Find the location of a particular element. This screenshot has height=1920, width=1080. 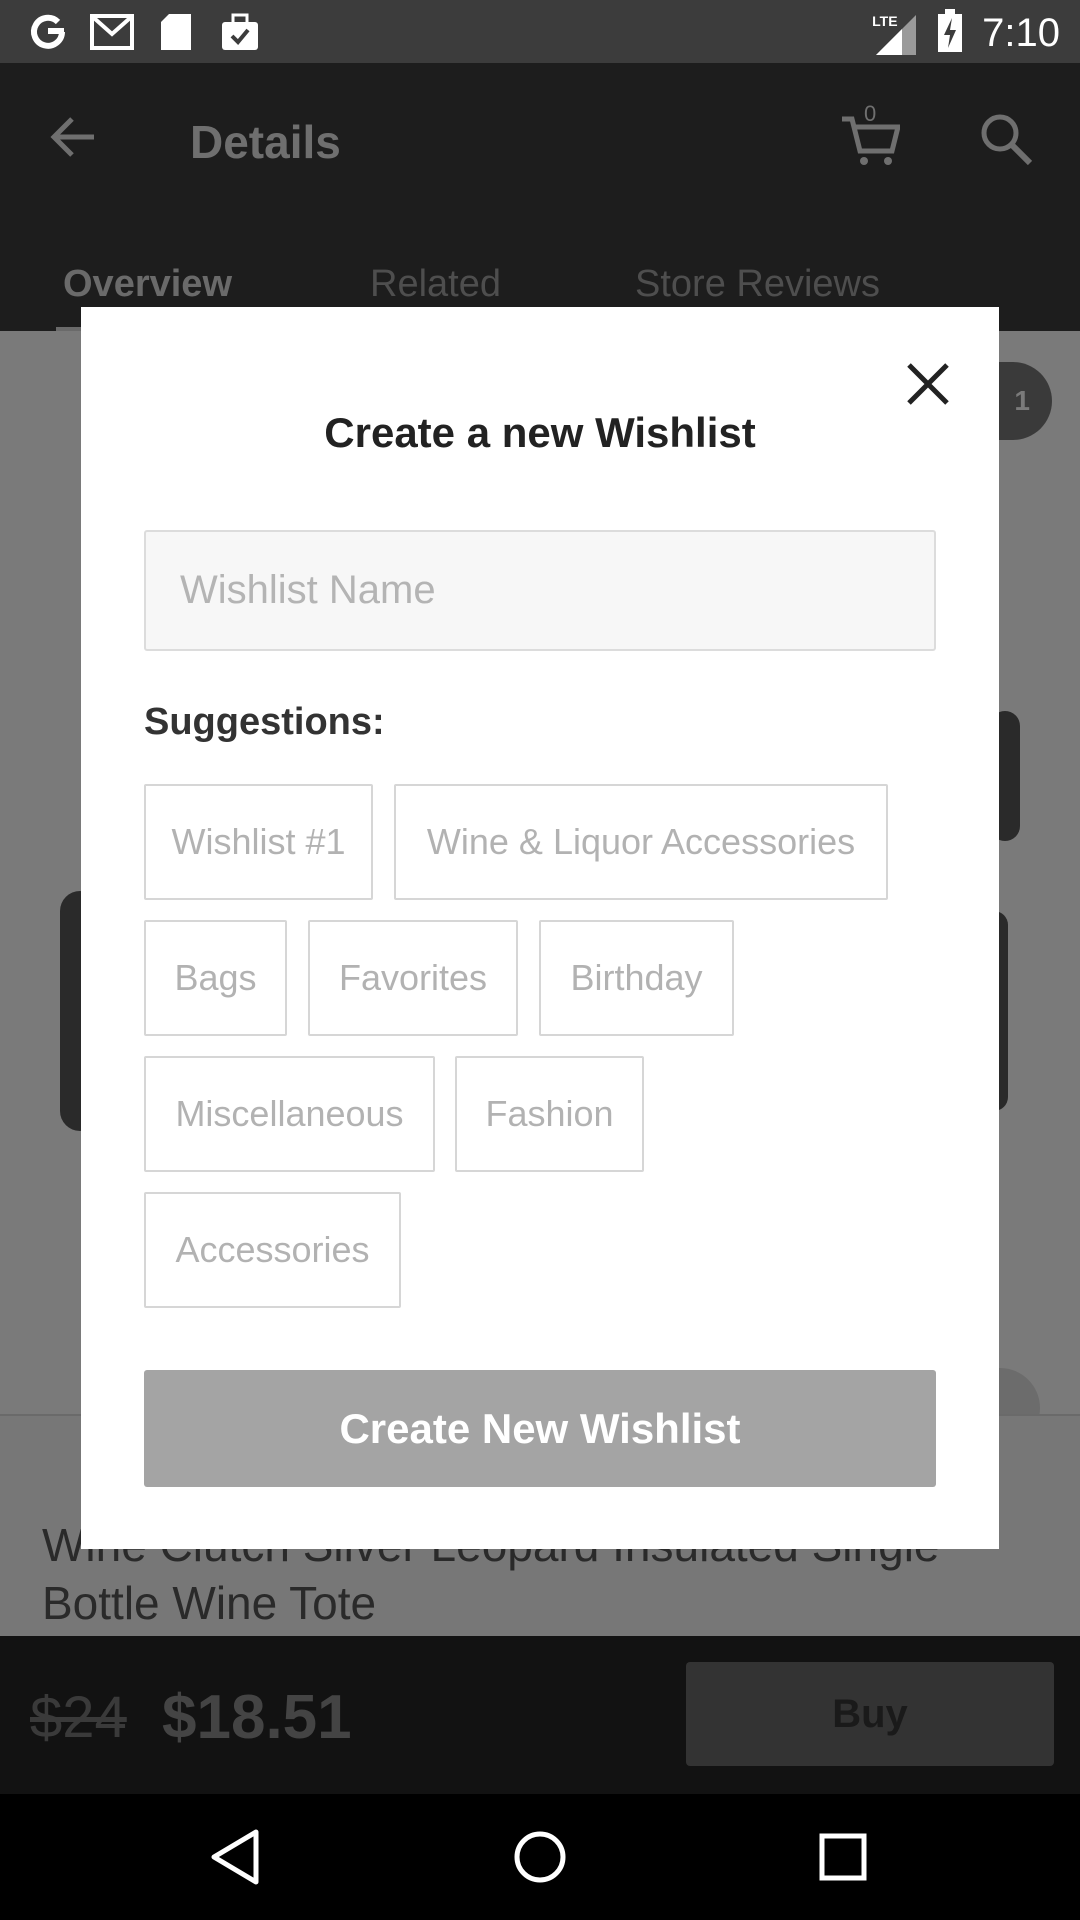

google-icon is located at coordinates (48, 32).